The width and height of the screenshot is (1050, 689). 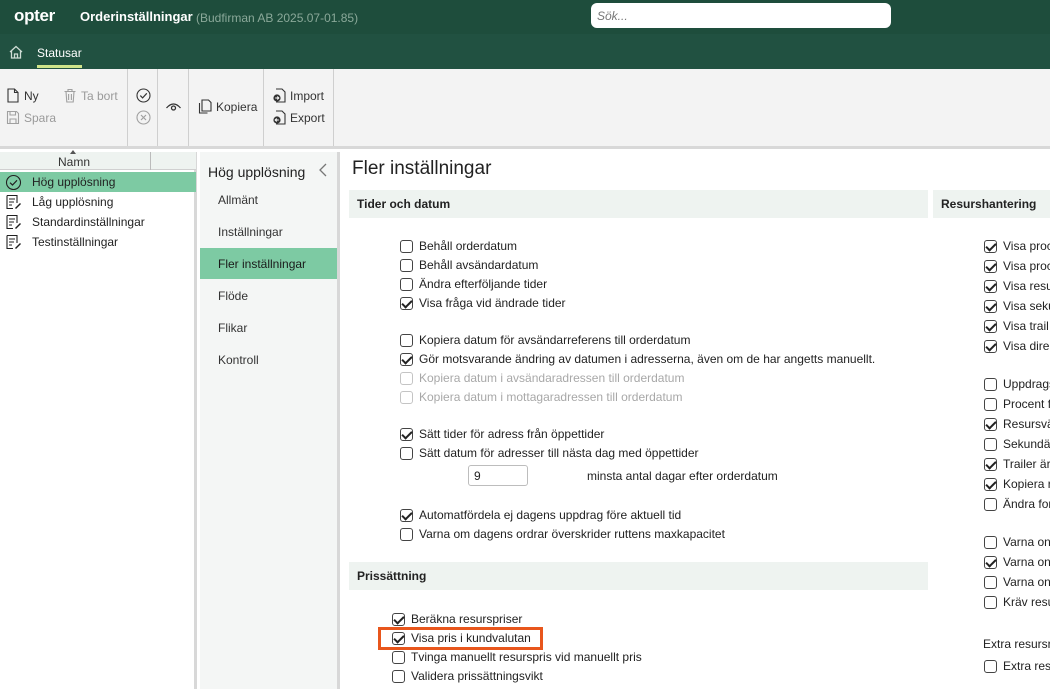 What do you see at coordinates (1017, 306) in the screenshot?
I see `option-checkbox: Visa seku` at bounding box center [1017, 306].